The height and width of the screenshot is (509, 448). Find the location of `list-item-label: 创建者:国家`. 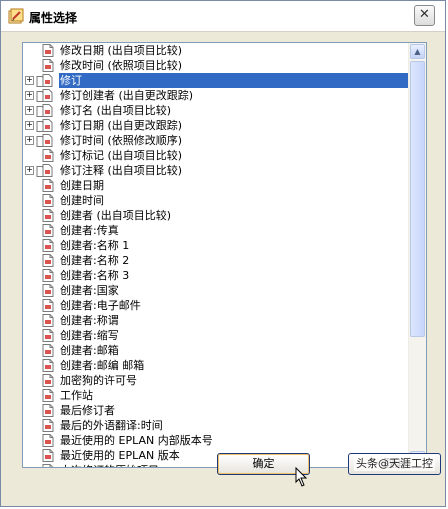

list-item-label: 创建者:国家 is located at coordinates (89, 290).